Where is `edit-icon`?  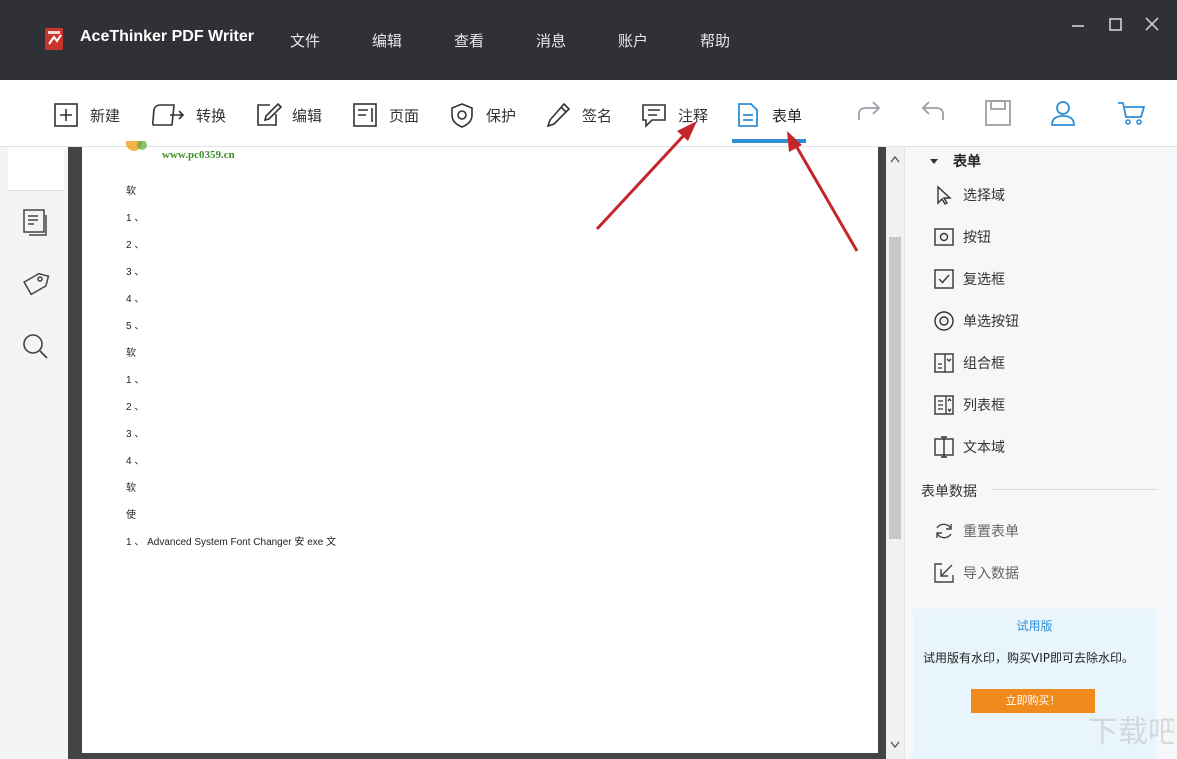
edit-icon is located at coordinates (269, 114).